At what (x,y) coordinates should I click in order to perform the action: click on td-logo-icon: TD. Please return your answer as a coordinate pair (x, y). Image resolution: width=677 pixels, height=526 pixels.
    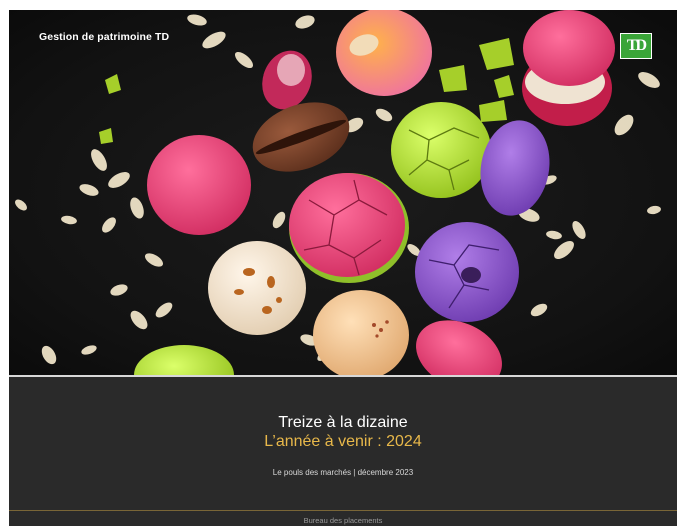
    Looking at the image, I should click on (636, 46).